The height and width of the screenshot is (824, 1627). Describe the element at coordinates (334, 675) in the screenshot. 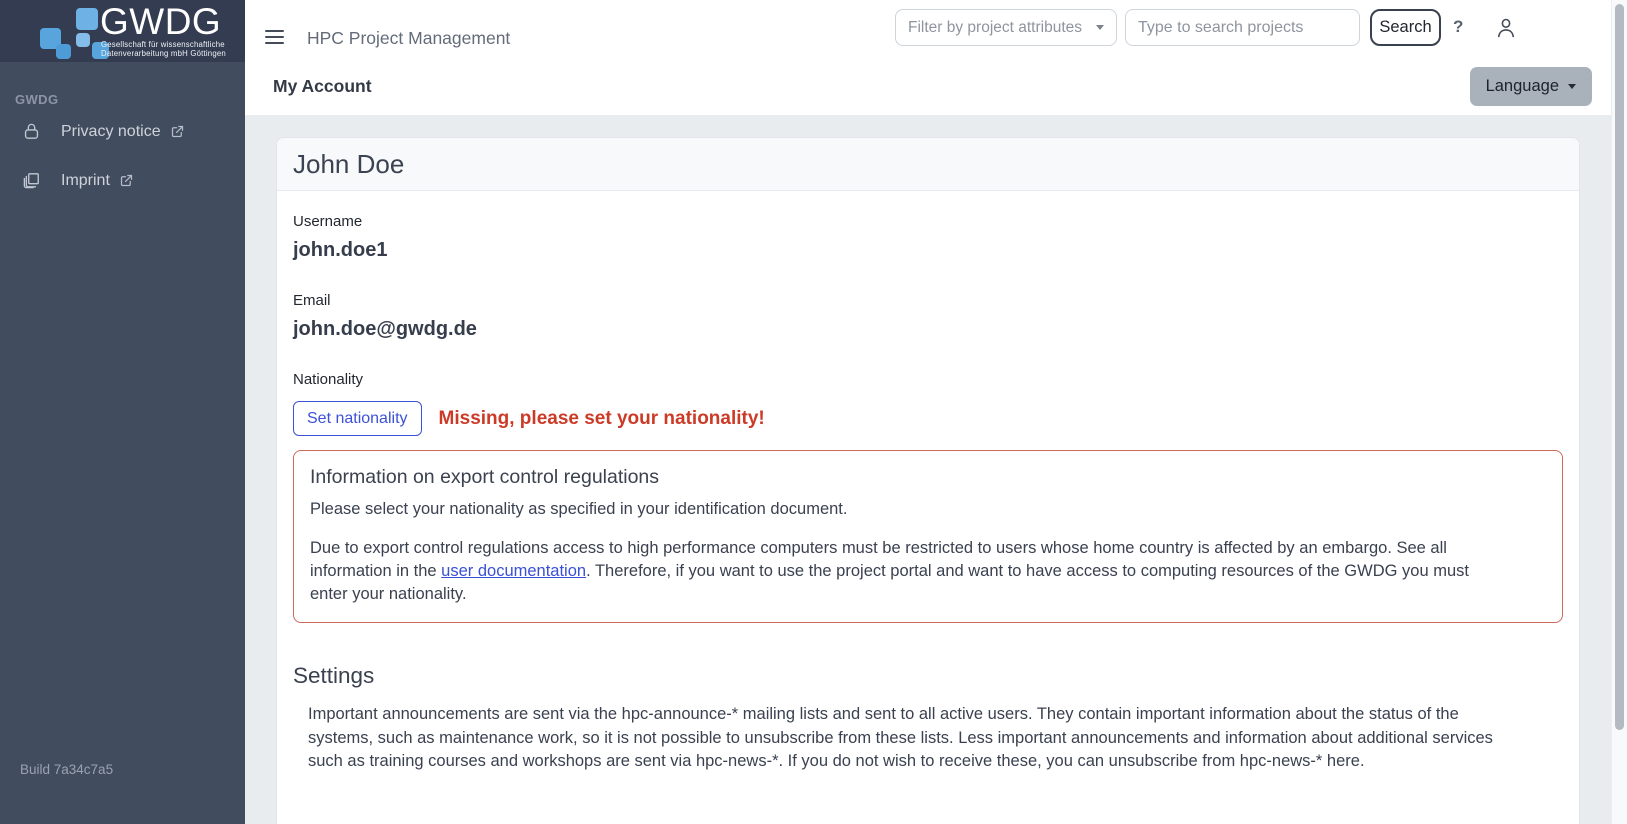

I see `settings-title: Settings` at that location.